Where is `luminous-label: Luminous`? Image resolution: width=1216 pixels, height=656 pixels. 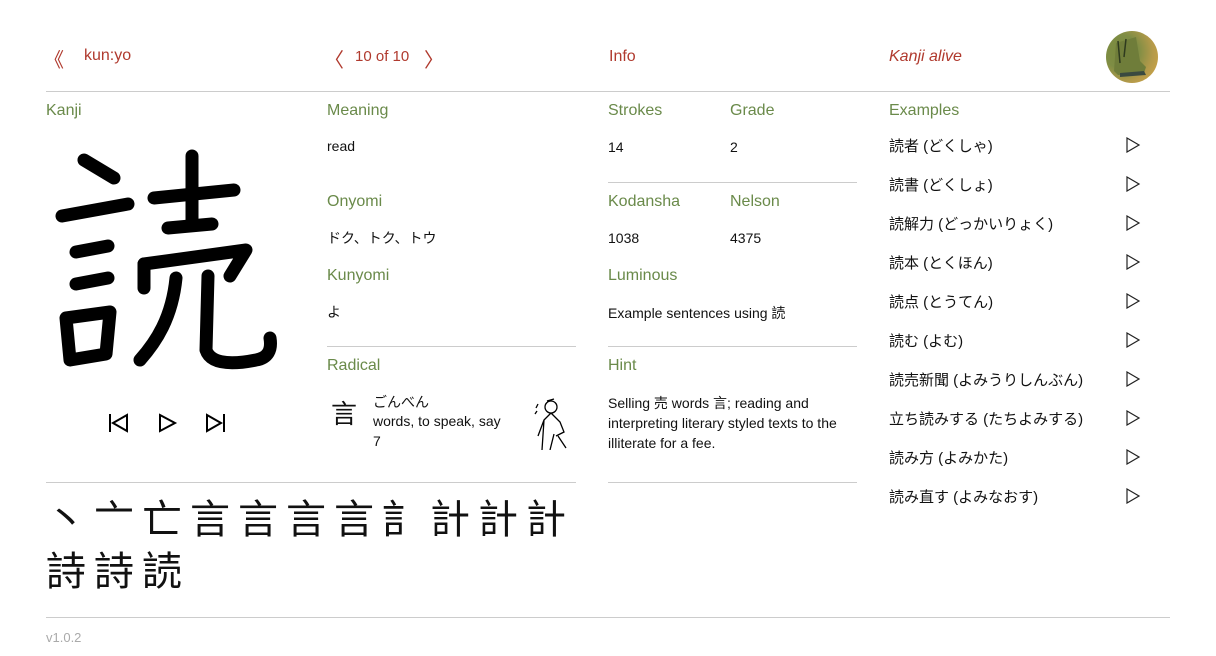
luminous-label: Luminous is located at coordinates (643, 275).